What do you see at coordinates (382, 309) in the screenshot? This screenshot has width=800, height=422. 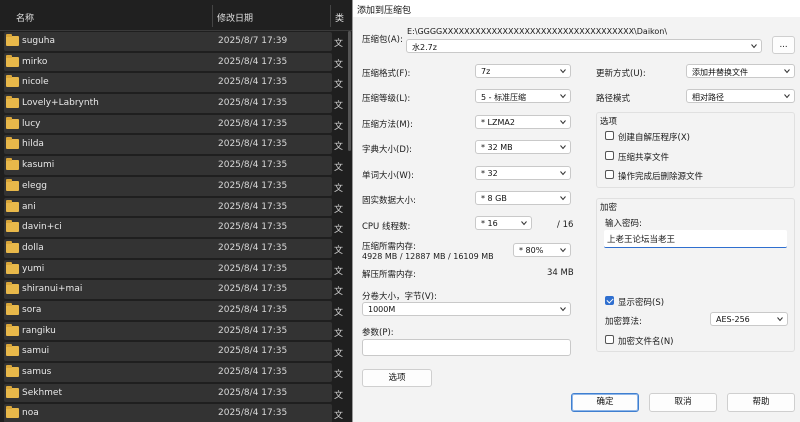 I see `split-value: 1000M` at bounding box center [382, 309].